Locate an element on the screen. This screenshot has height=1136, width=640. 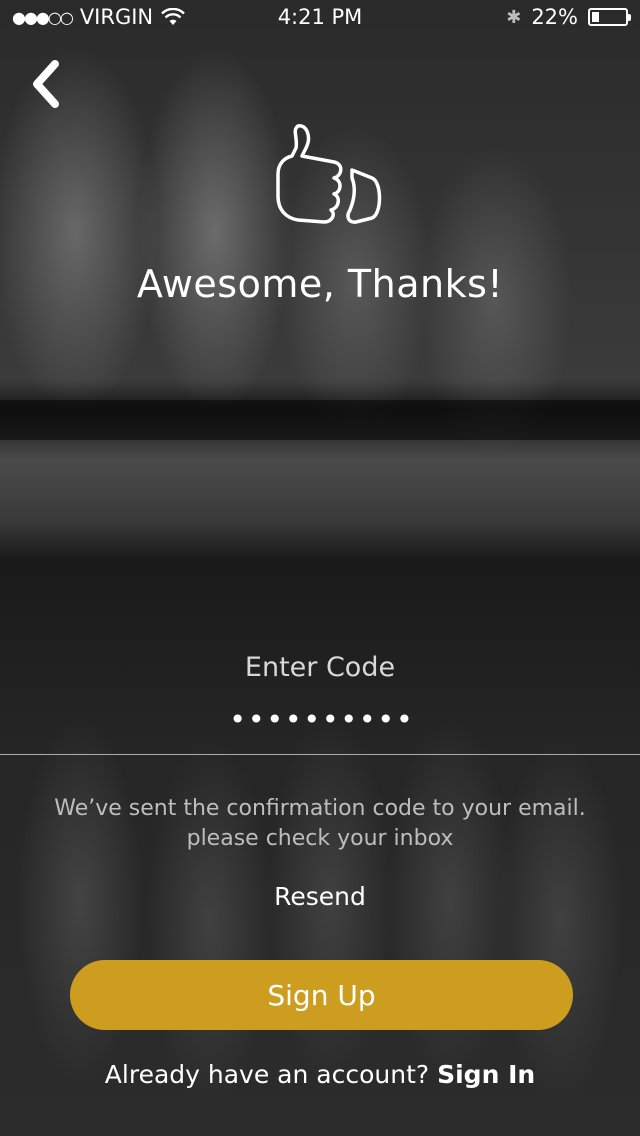
status-right: ✱ 22% is located at coordinates (573, 17).